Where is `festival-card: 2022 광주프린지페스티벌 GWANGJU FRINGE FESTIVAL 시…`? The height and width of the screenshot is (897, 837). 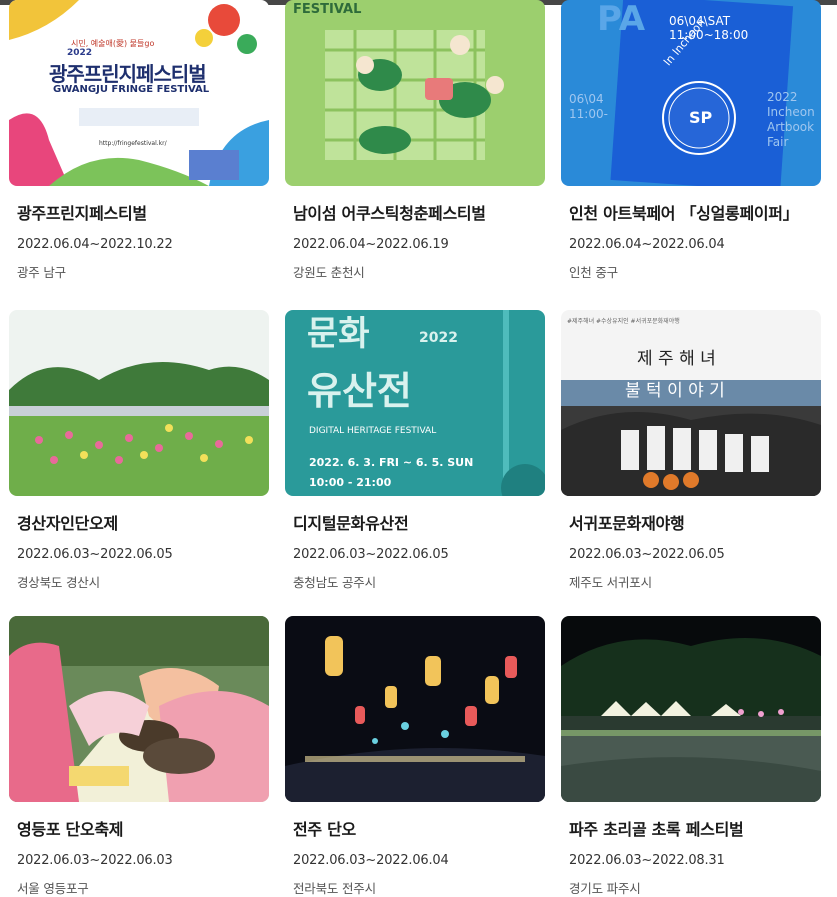
festival-card: 2022 광주프린지페스티벌 GWANGJU FRINGE FESTIVAL 시… is located at coordinates (139, 140).